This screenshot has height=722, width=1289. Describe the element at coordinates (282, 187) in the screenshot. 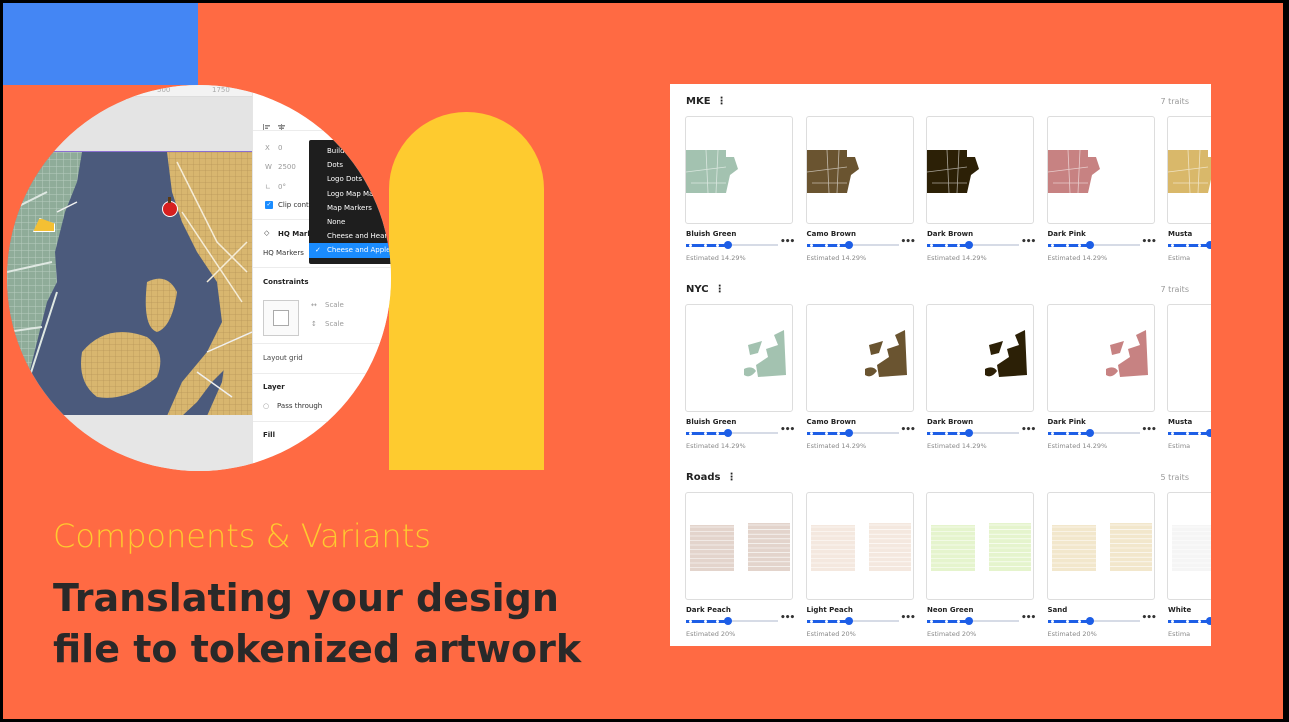

I see `rotation-value: 0°` at that location.